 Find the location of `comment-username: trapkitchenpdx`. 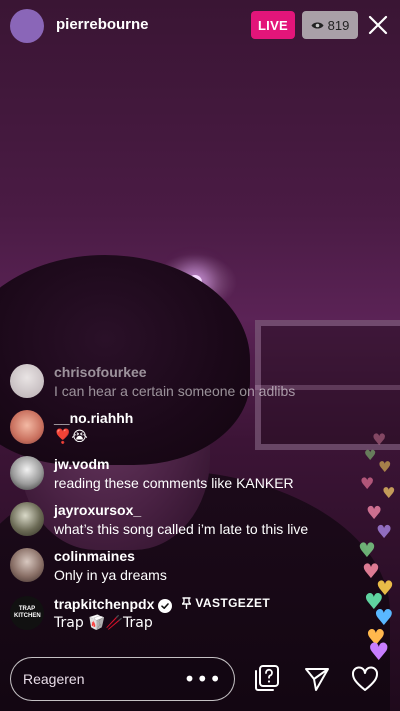

comment-username: trapkitchenpdx is located at coordinates (104, 604).